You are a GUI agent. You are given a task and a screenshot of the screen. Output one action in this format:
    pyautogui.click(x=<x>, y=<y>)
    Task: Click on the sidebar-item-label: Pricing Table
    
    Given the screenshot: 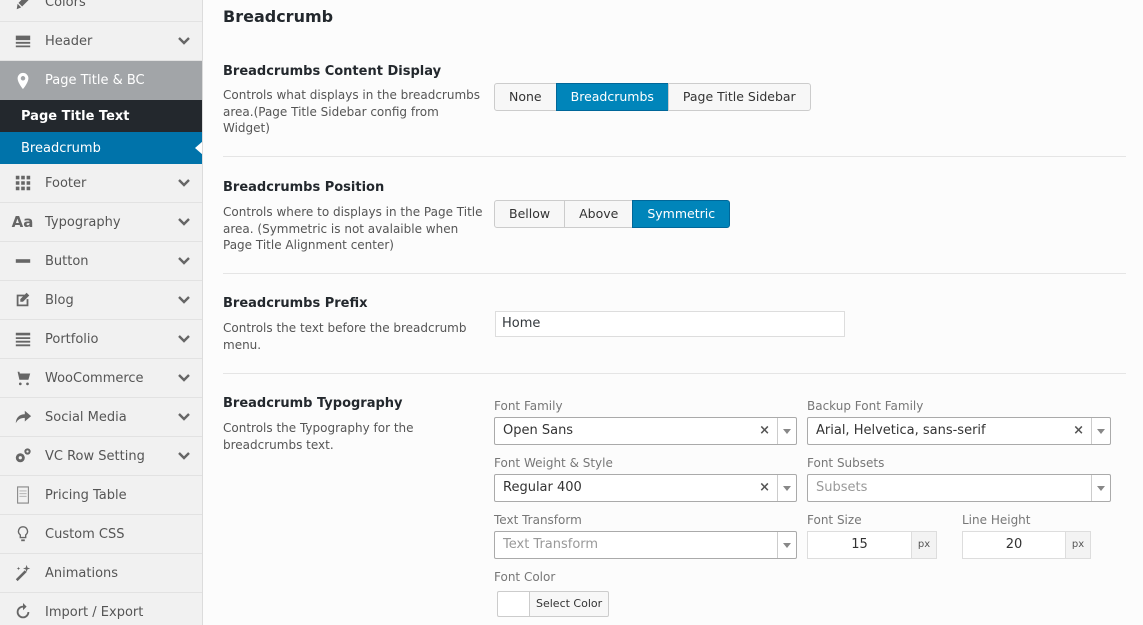 What is the action you would take?
    pyautogui.click(x=86, y=495)
    